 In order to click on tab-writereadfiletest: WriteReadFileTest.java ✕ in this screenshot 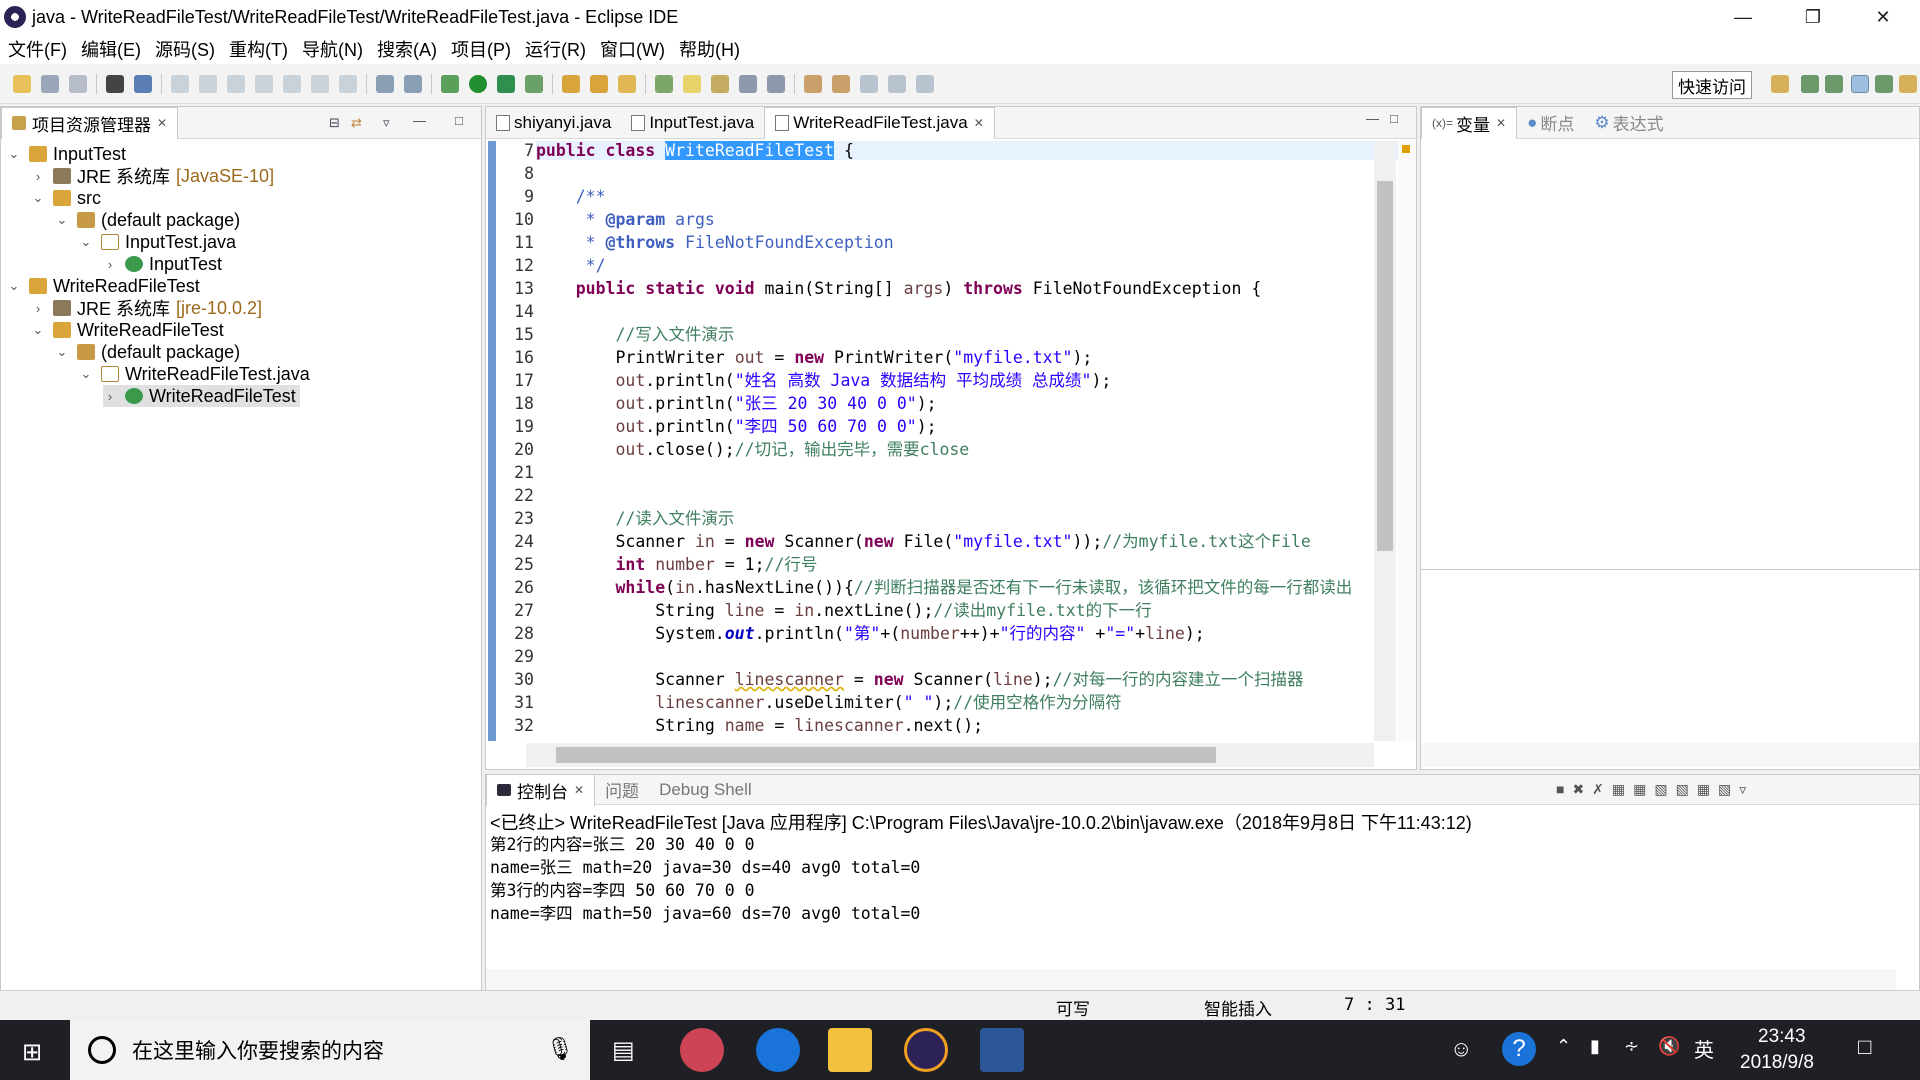, I will do `click(879, 122)`.